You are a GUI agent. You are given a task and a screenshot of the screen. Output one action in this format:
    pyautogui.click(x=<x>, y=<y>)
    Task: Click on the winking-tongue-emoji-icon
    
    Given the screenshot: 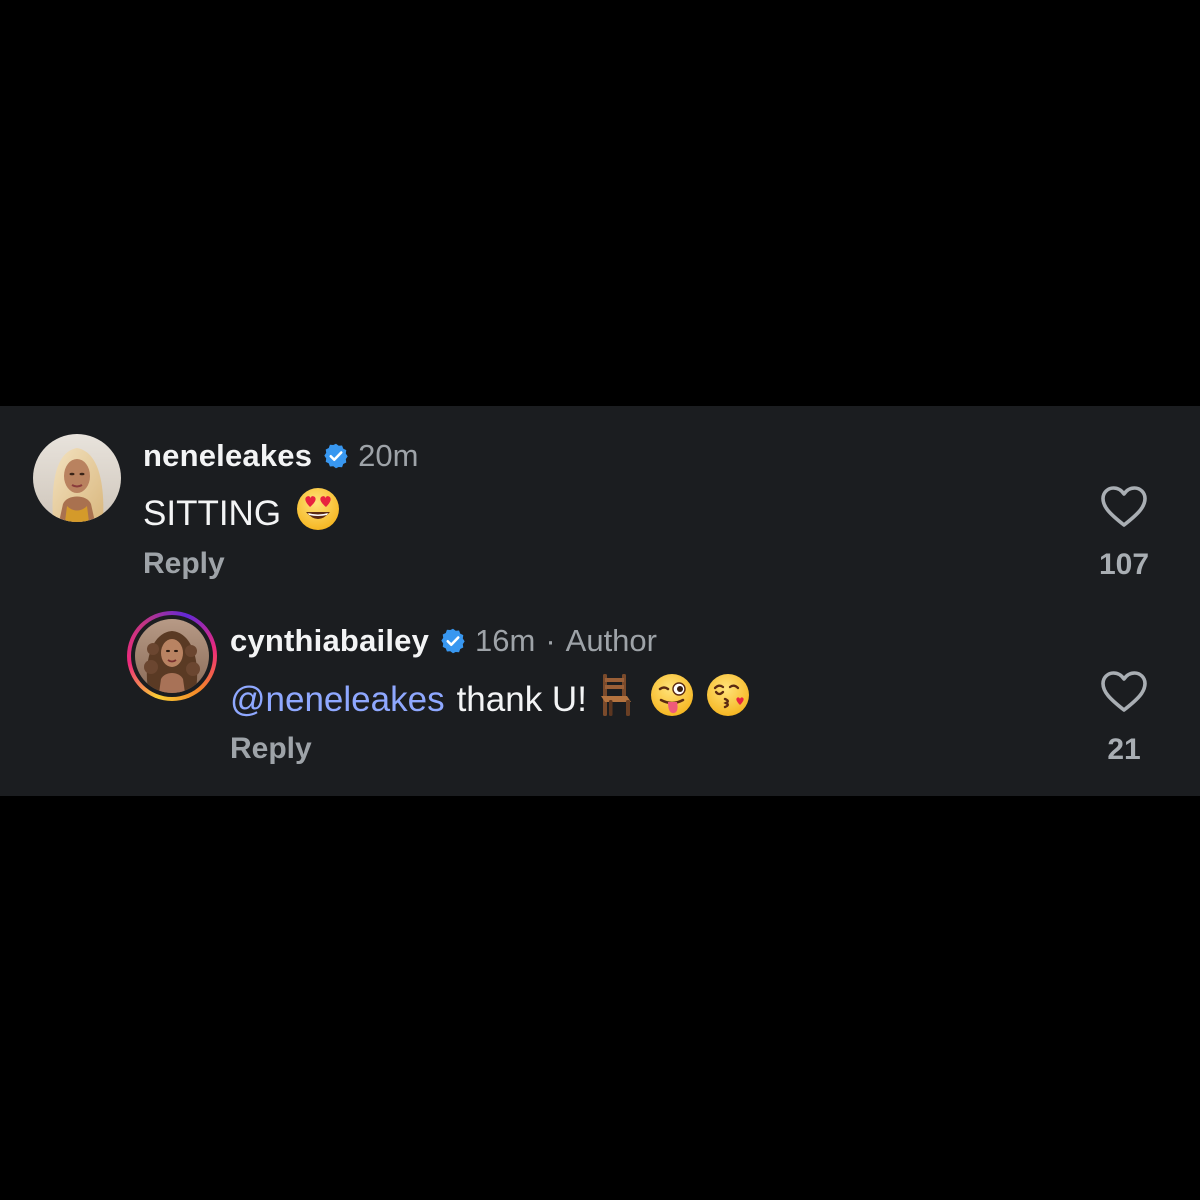 What is the action you would take?
    pyautogui.click(x=672, y=699)
    